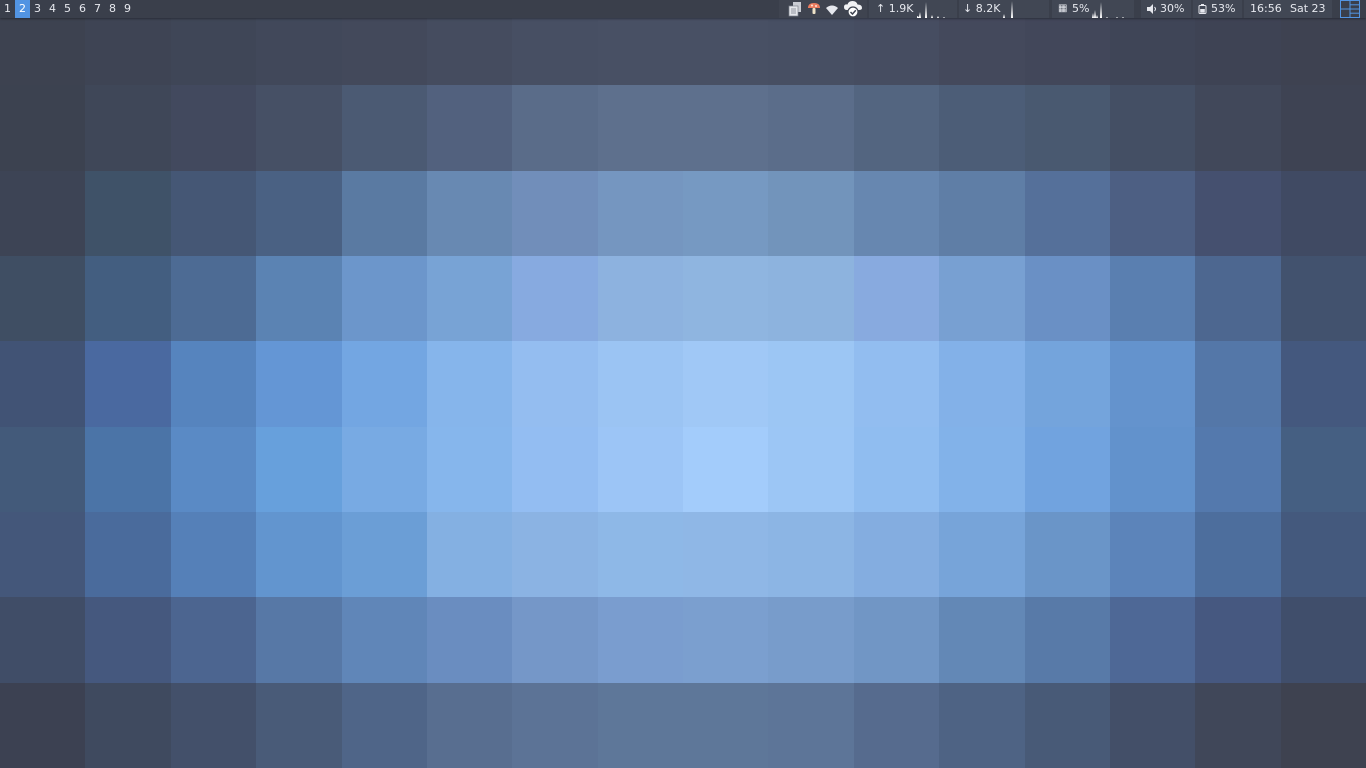 The width and height of the screenshot is (1366, 768). I want to click on net-download-value: ↓ 8.2K, so click(982, 8).